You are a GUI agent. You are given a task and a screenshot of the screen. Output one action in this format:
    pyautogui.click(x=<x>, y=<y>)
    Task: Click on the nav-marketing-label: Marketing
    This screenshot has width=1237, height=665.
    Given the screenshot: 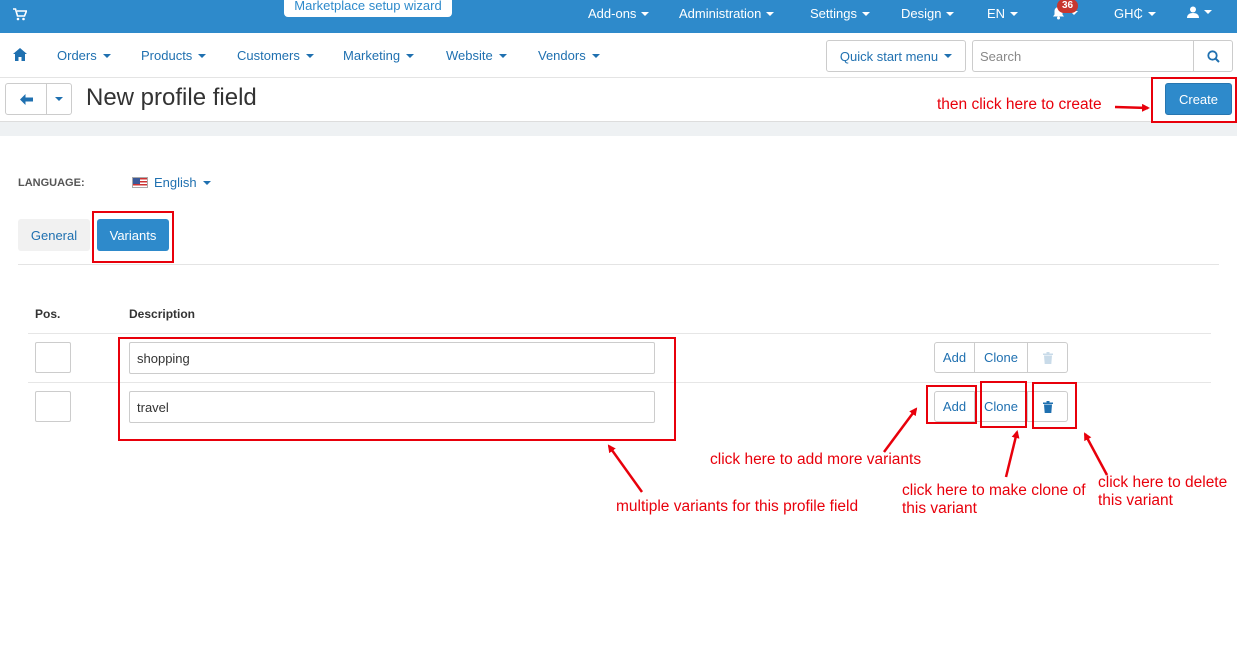 What is the action you would take?
    pyautogui.click(x=372, y=55)
    